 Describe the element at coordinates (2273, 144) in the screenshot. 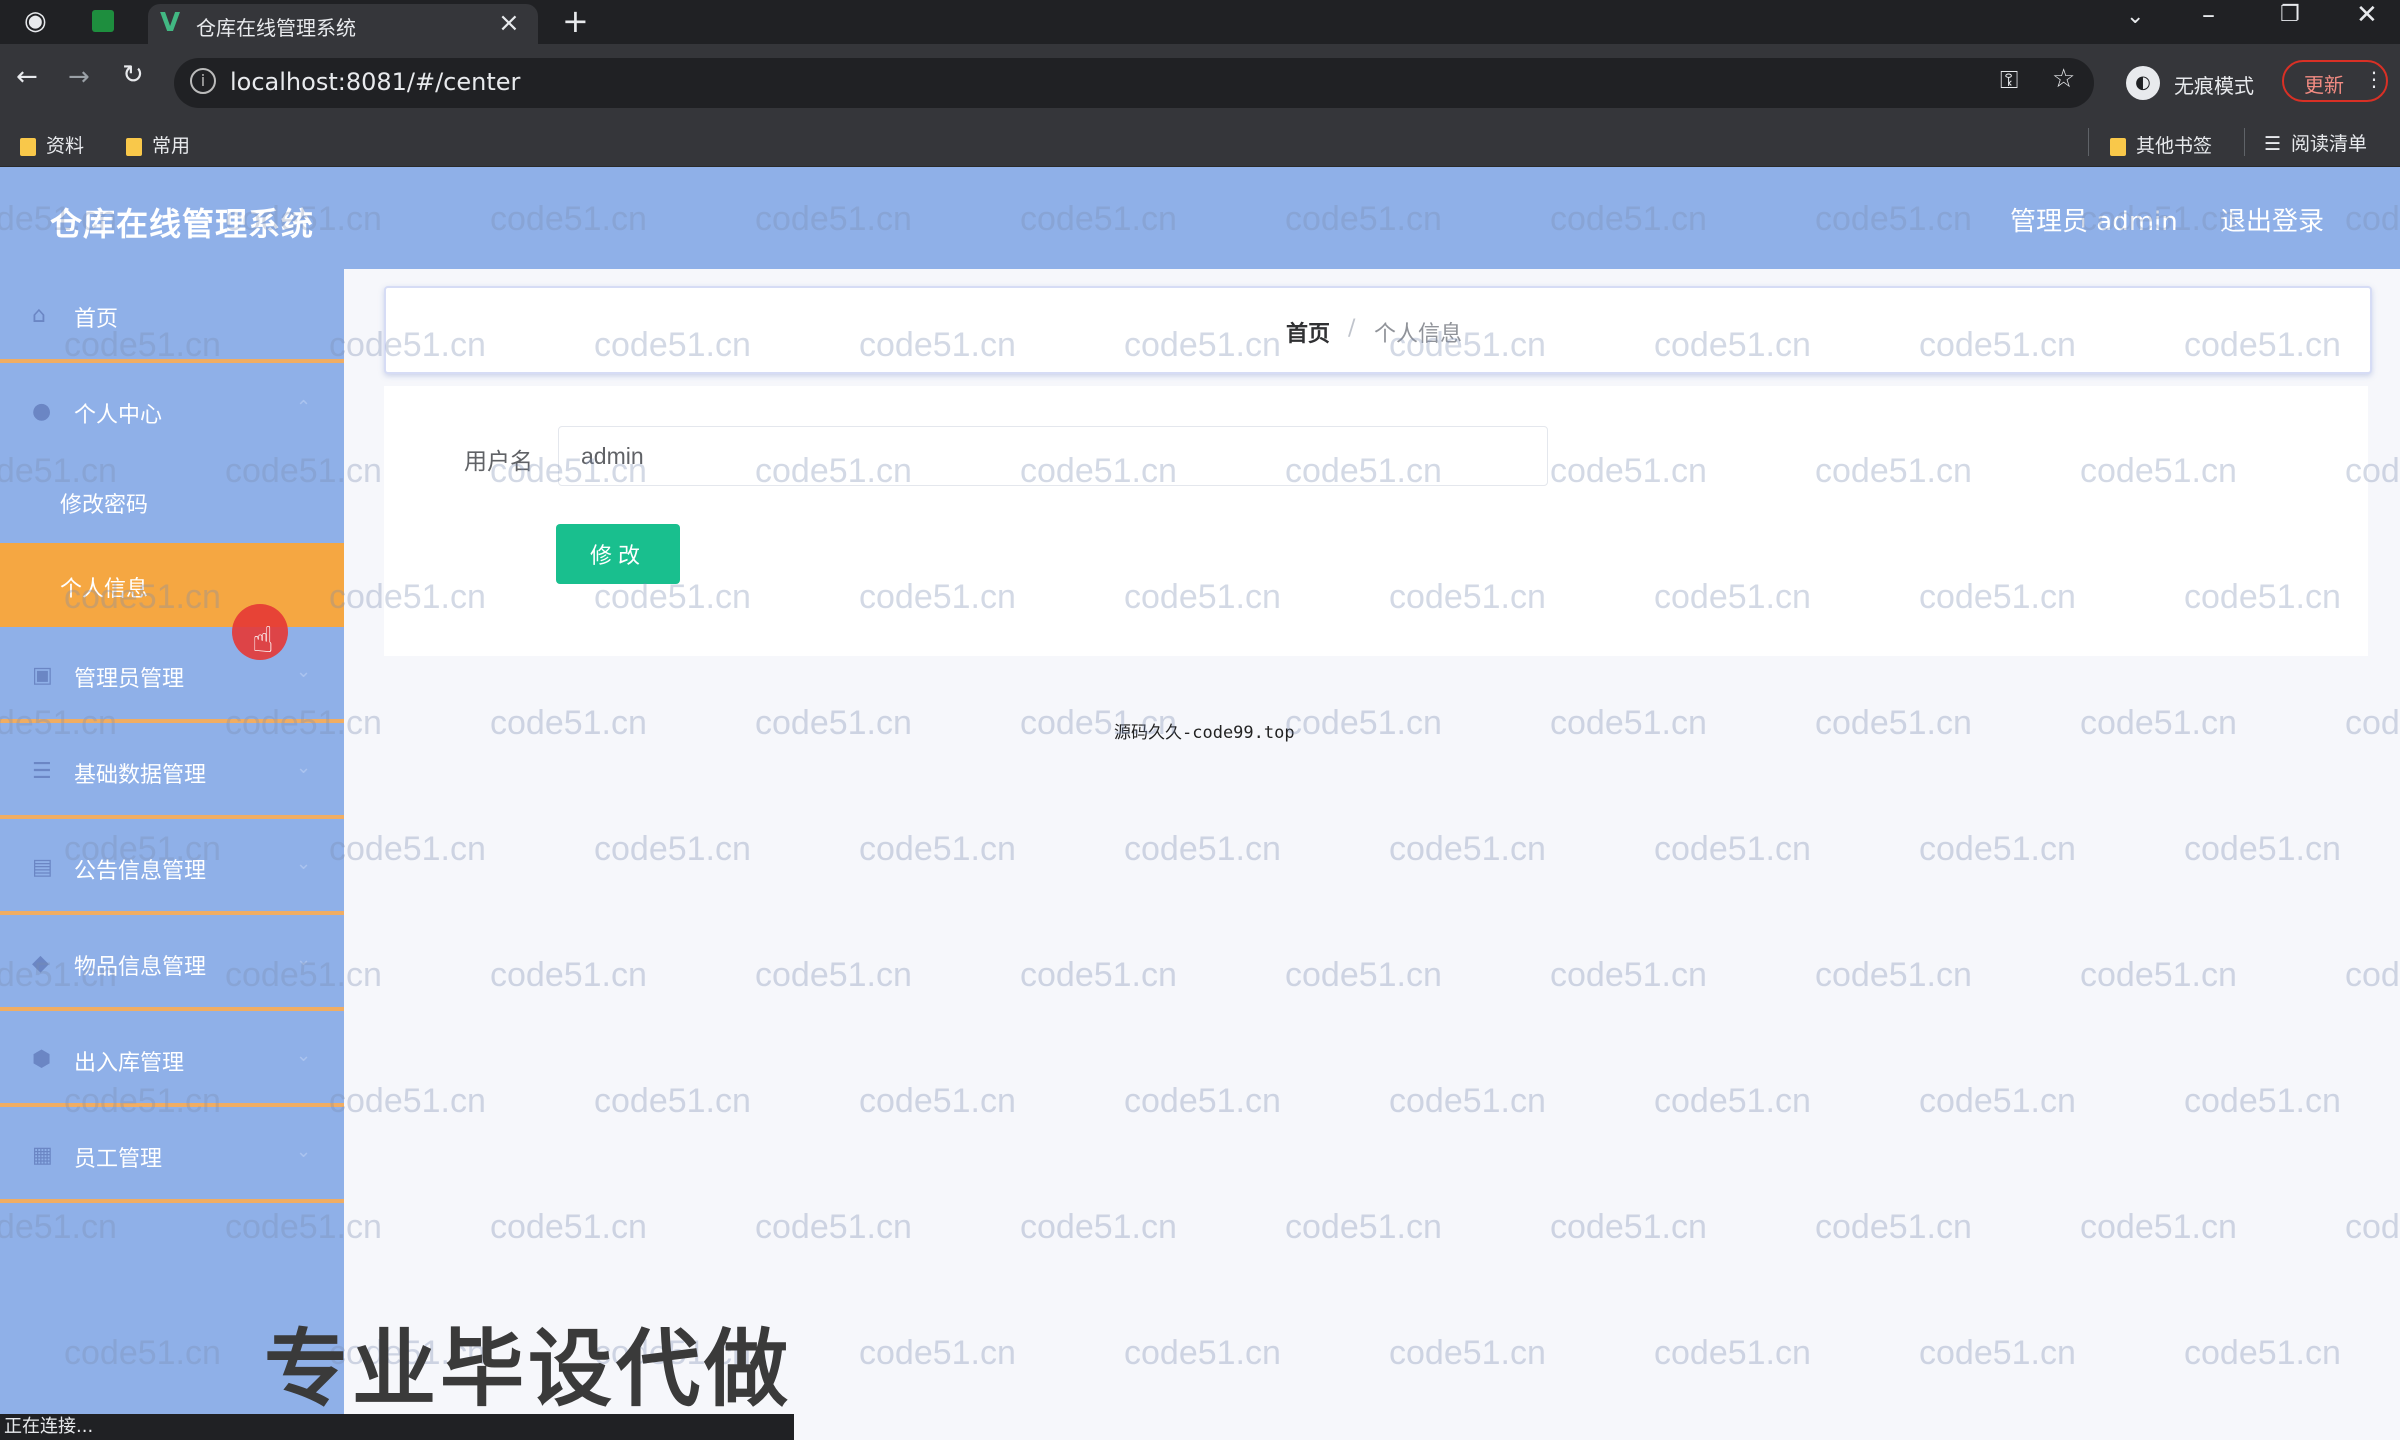

I see `reading-list-icon: ☰` at that location.